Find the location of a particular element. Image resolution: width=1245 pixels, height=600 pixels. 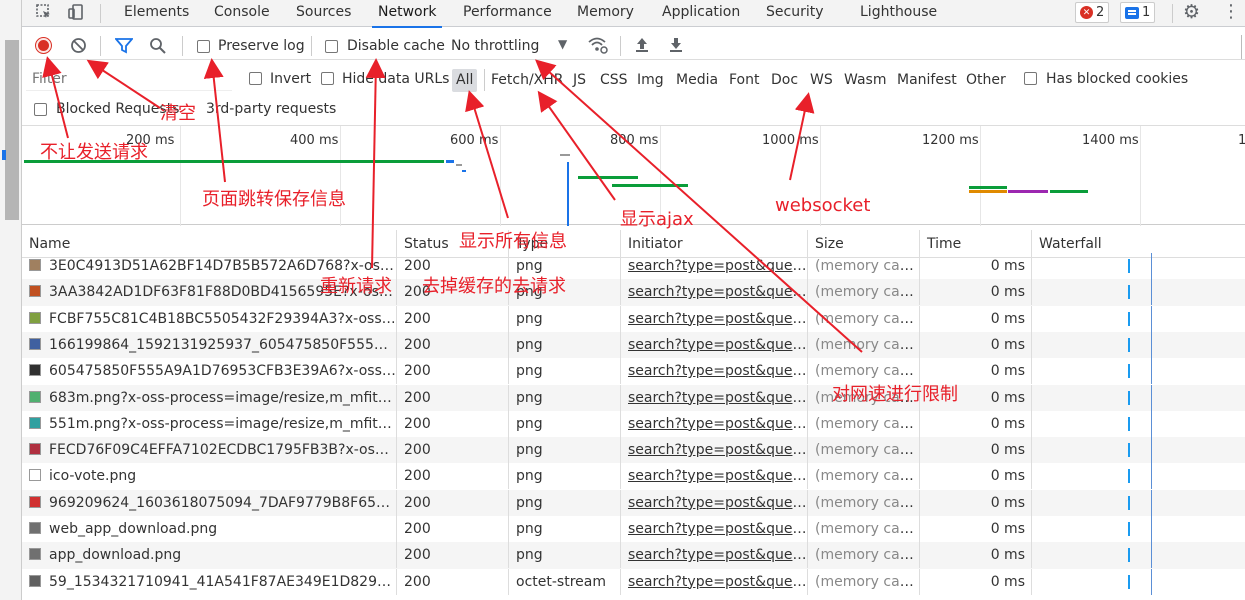

cell-time: 0 ms is located at coordinates (976, 318).